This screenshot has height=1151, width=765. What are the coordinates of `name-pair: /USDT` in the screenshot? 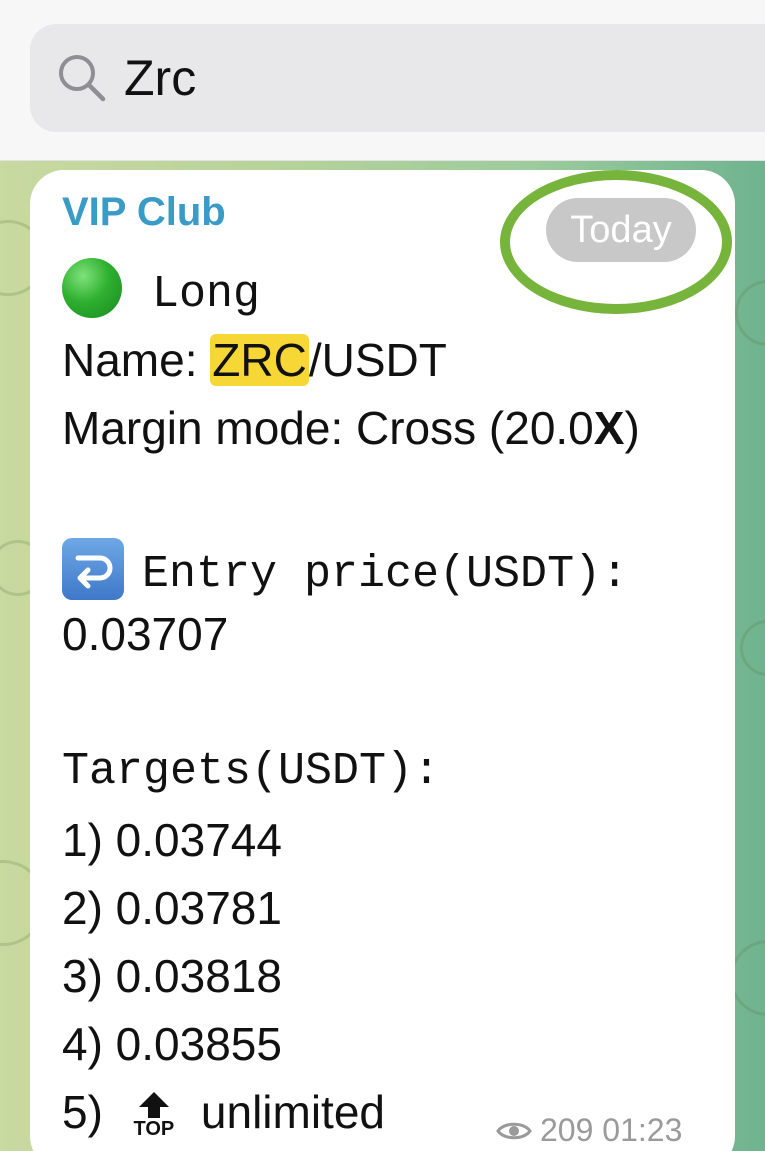 It's located at (377, 360).